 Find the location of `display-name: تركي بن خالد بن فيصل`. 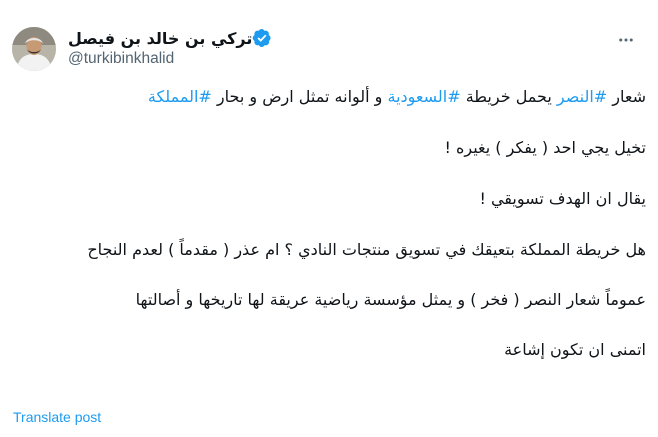

display-name: تركي بن خالد بن فيصل is located at coordinates (160, 38).